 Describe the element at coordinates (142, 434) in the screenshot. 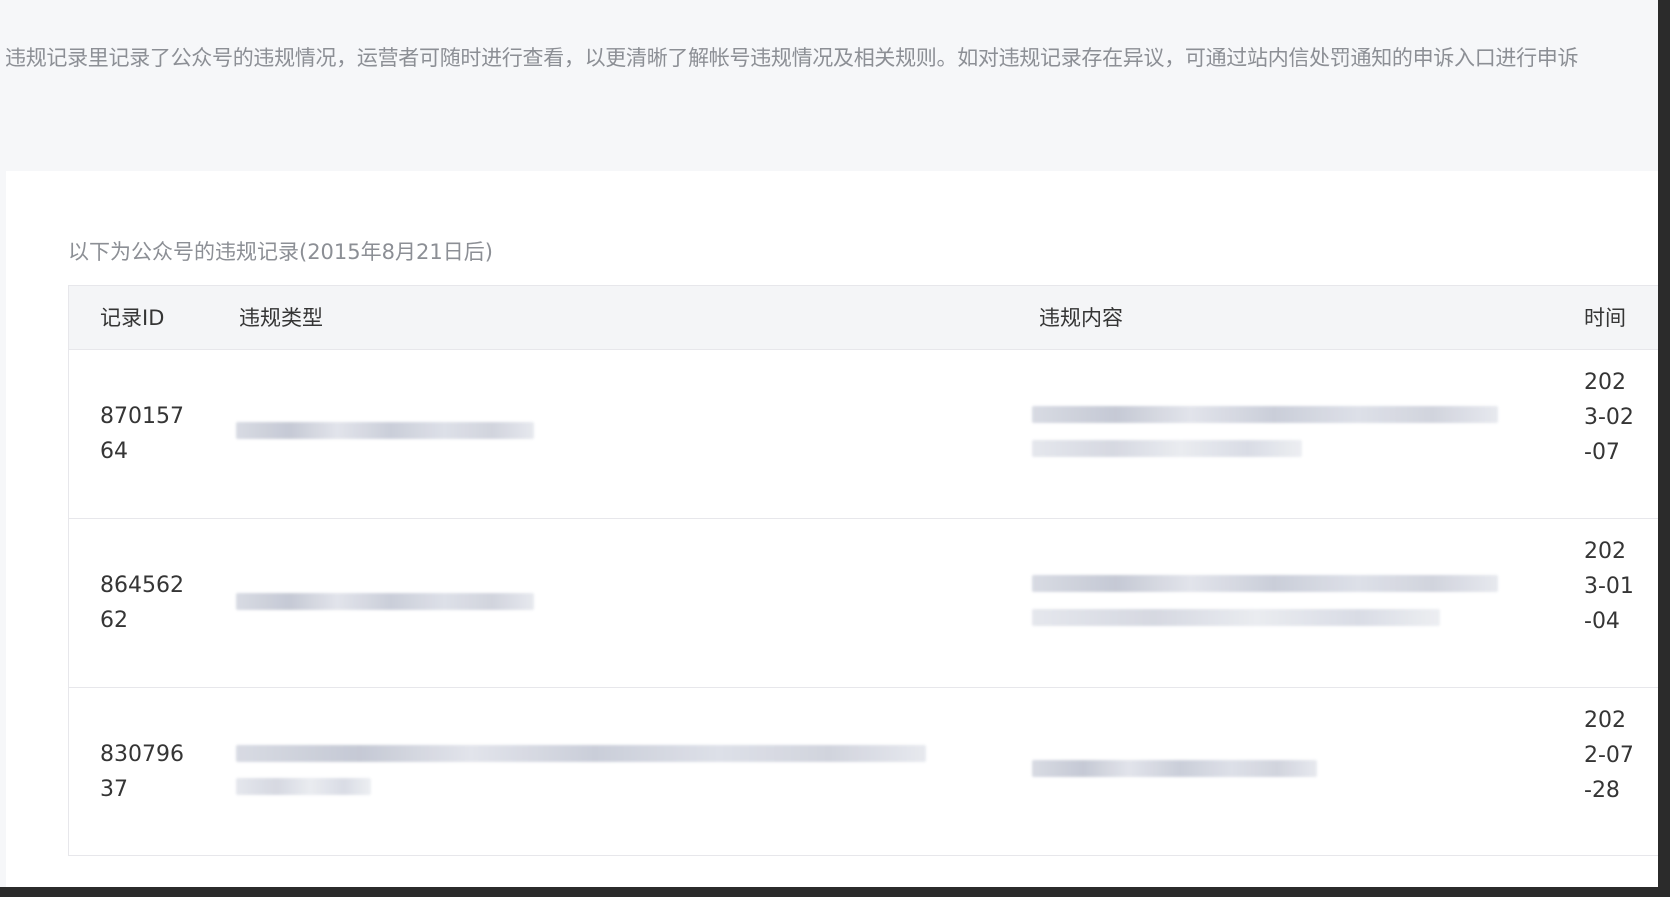

I see `record-id: 87015764` at that location.